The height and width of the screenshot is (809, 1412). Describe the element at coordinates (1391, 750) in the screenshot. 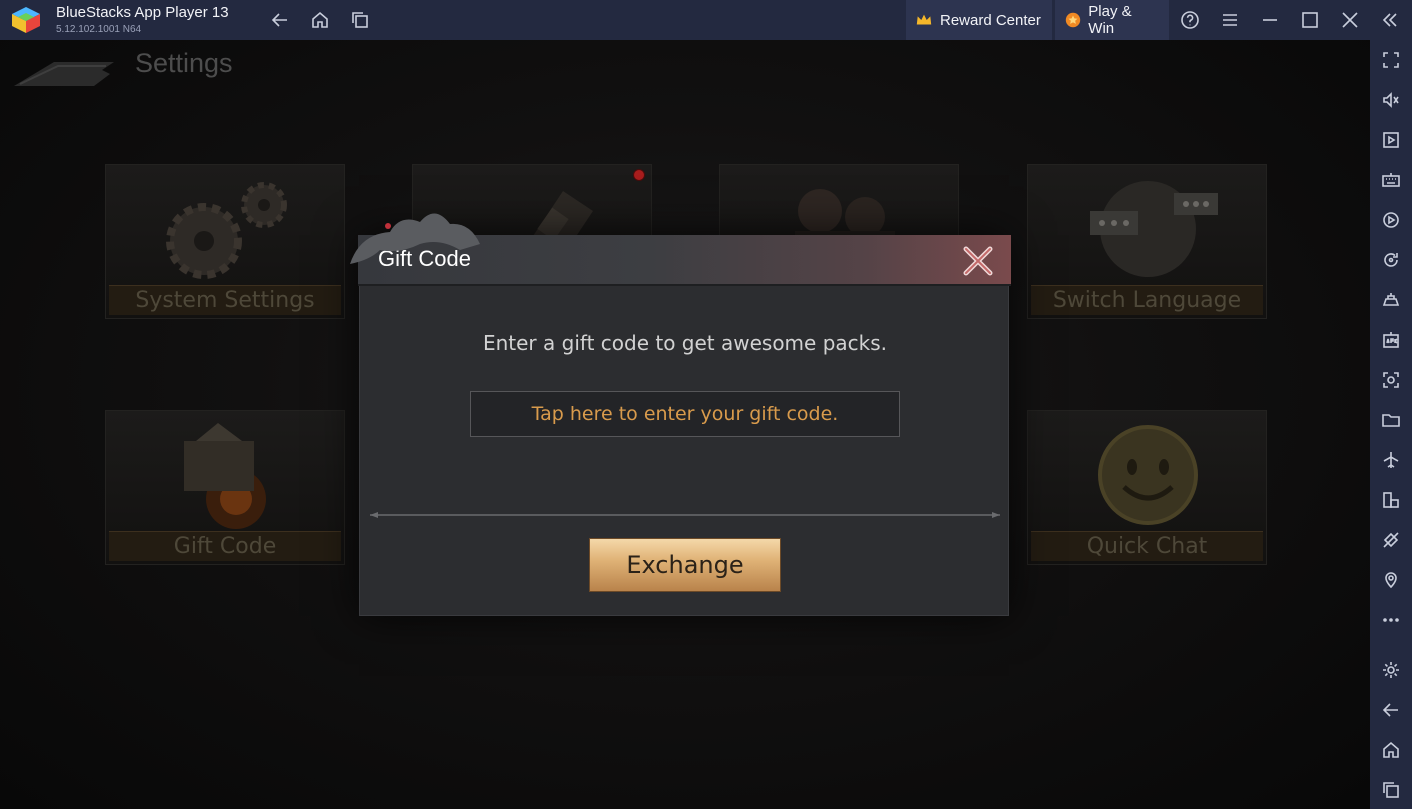

I see `sidebar-home-icon` at that location.